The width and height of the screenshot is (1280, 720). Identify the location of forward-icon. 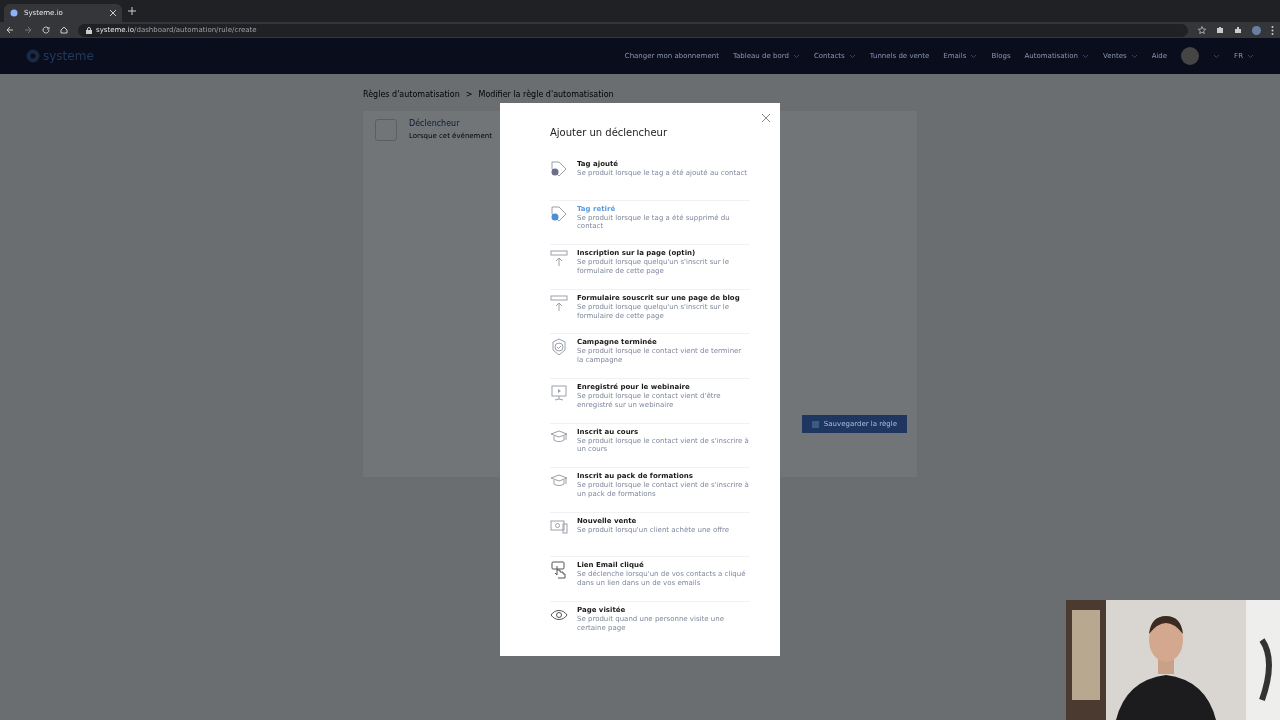
(28, 30).